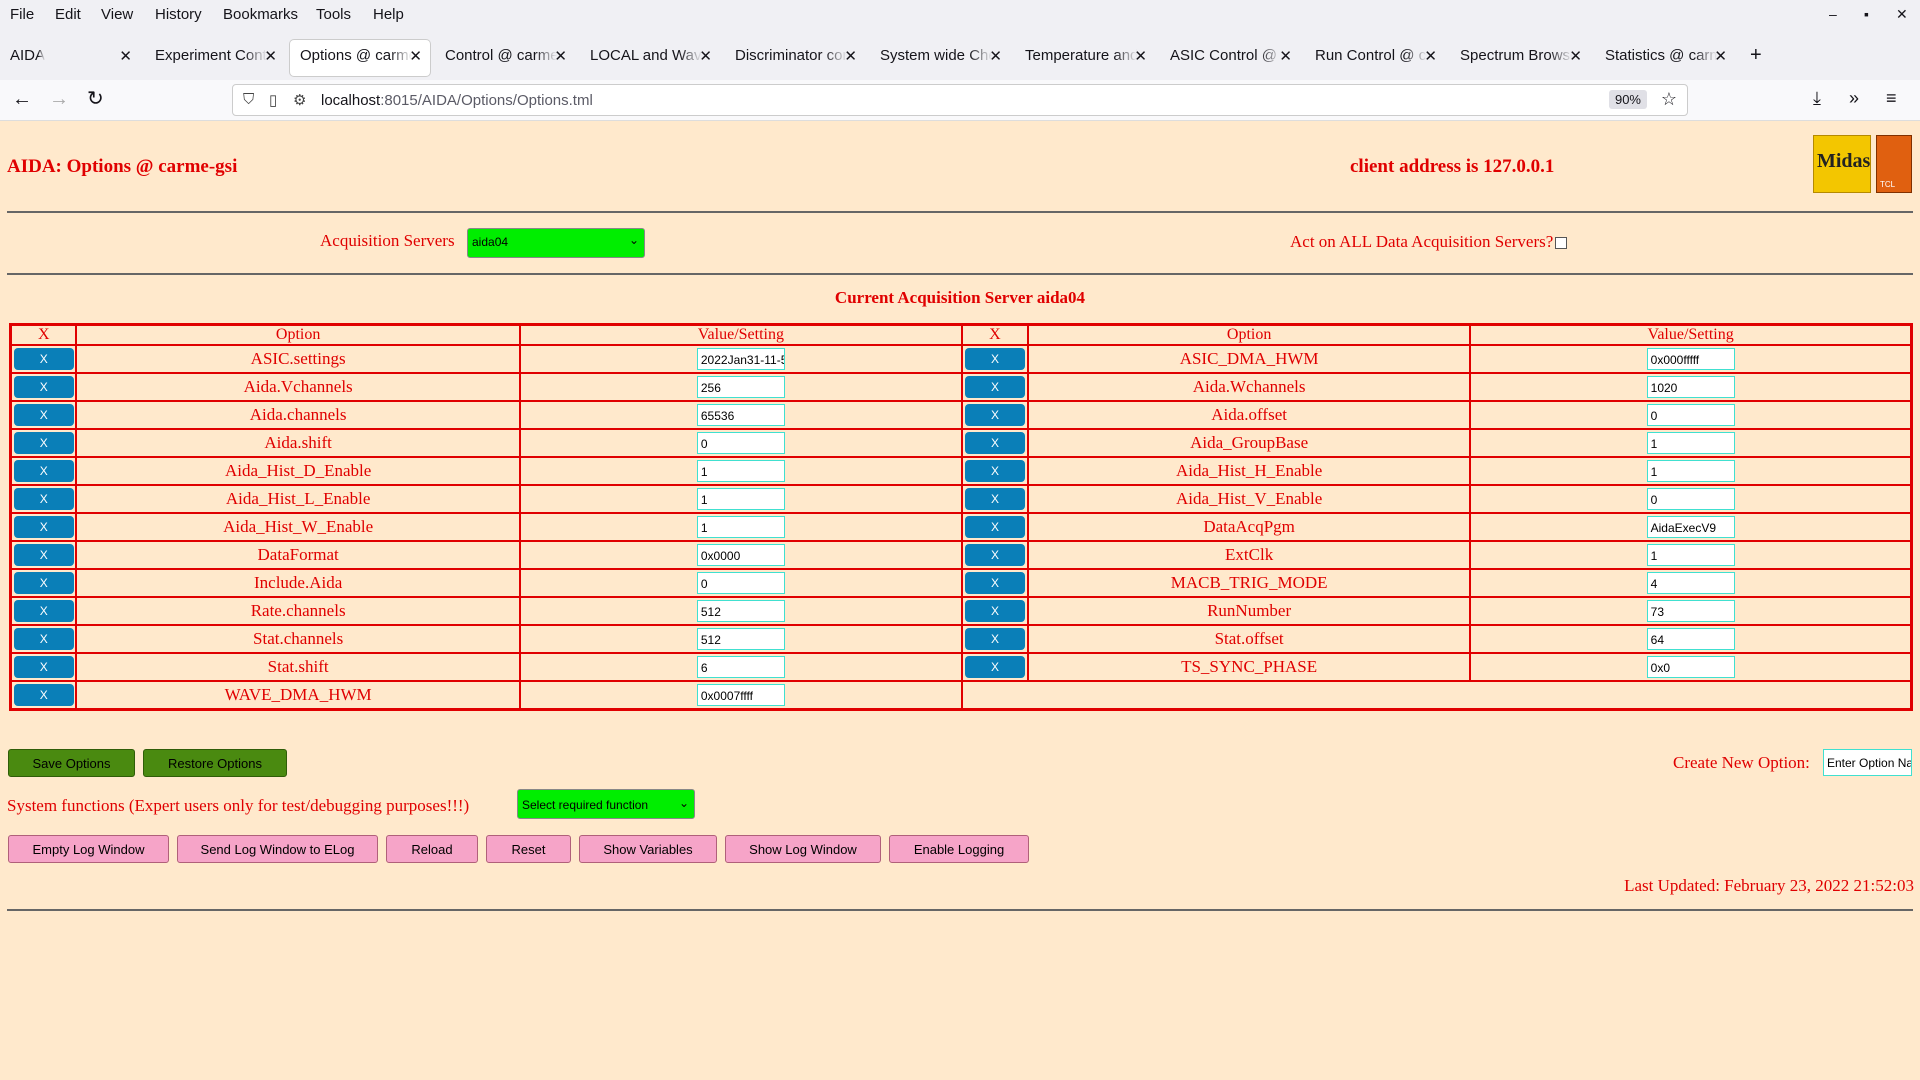  What do you see at coordinates (22, 99) in the screenshot?
I see `back-icon: ←` at bounding box center [22, 99].